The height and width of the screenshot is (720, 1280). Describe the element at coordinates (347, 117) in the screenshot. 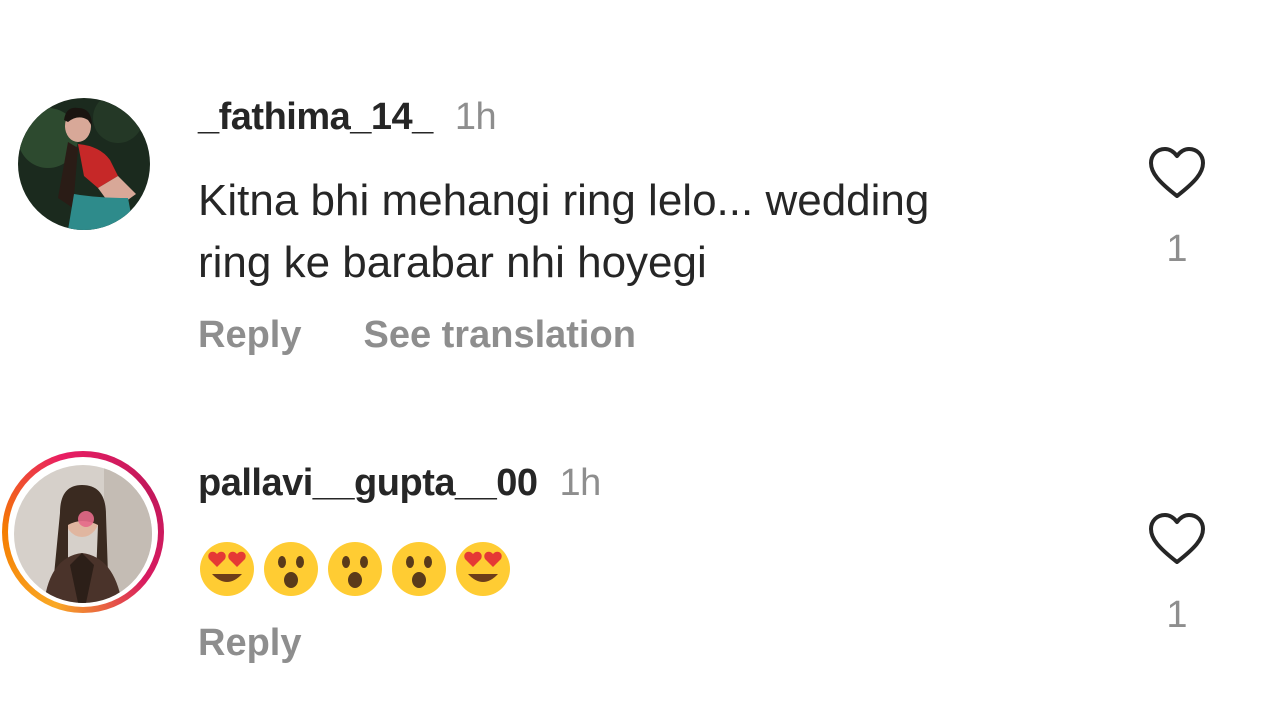

I see `username: _fathima_14_ 1h` at that location.